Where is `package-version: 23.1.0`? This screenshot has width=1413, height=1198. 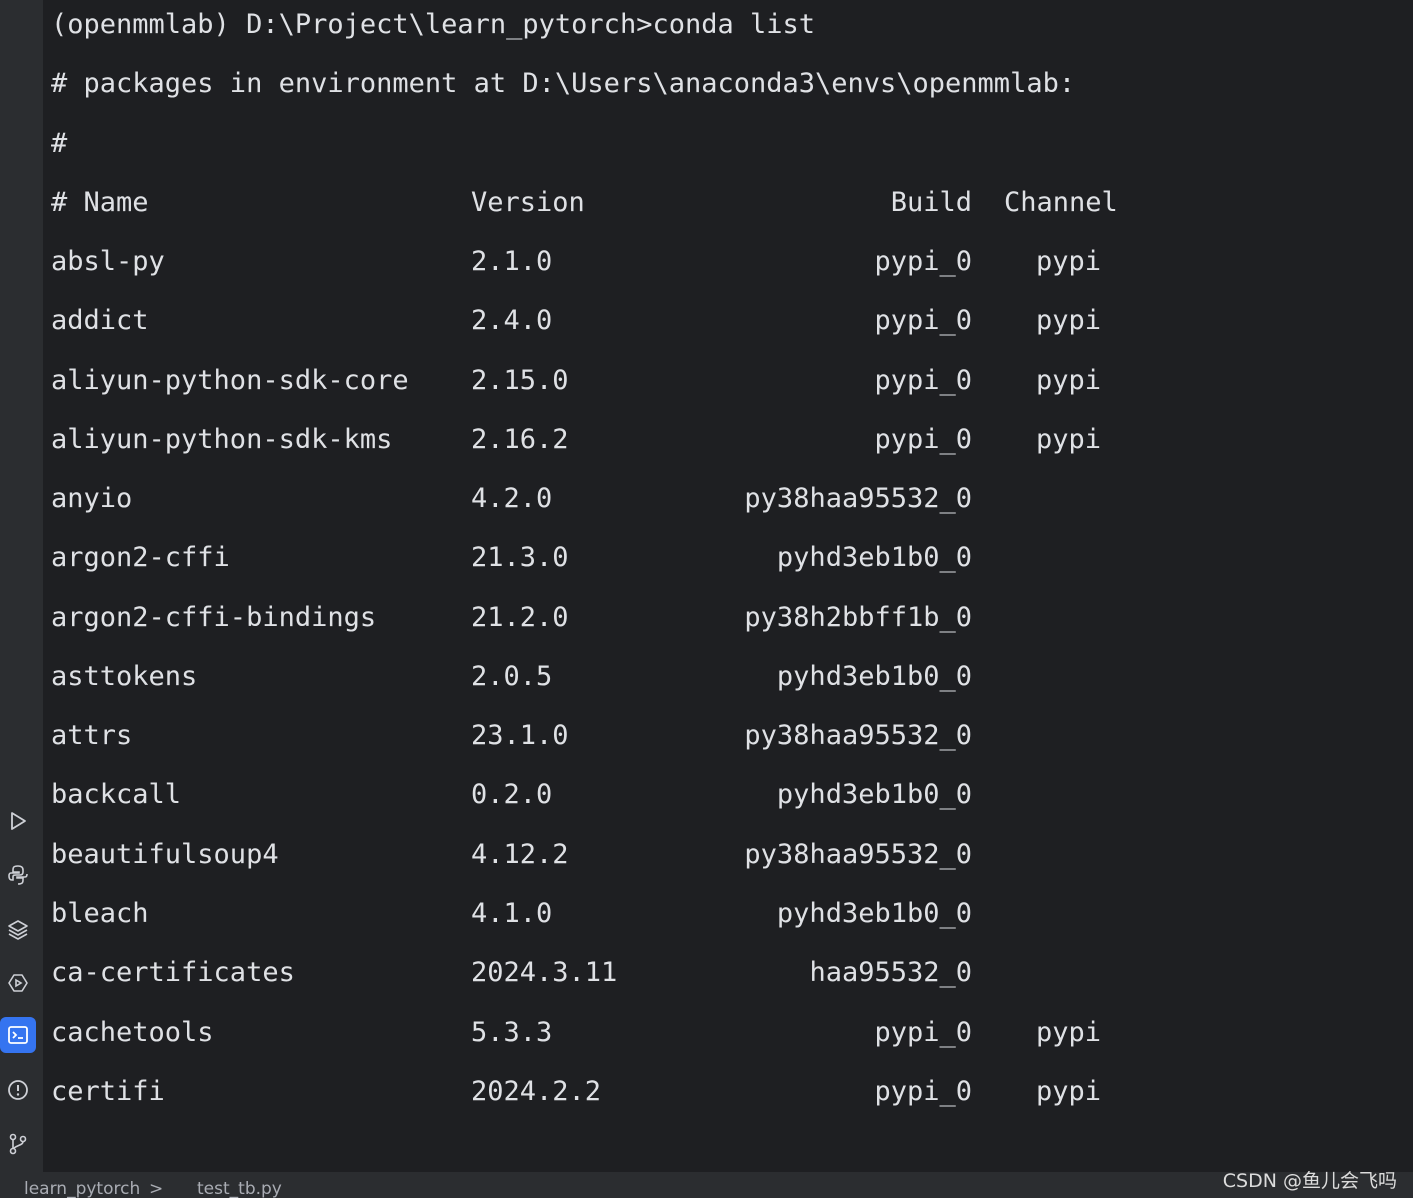 package-version: 23.1.0 is located at coordinates (520, 735).